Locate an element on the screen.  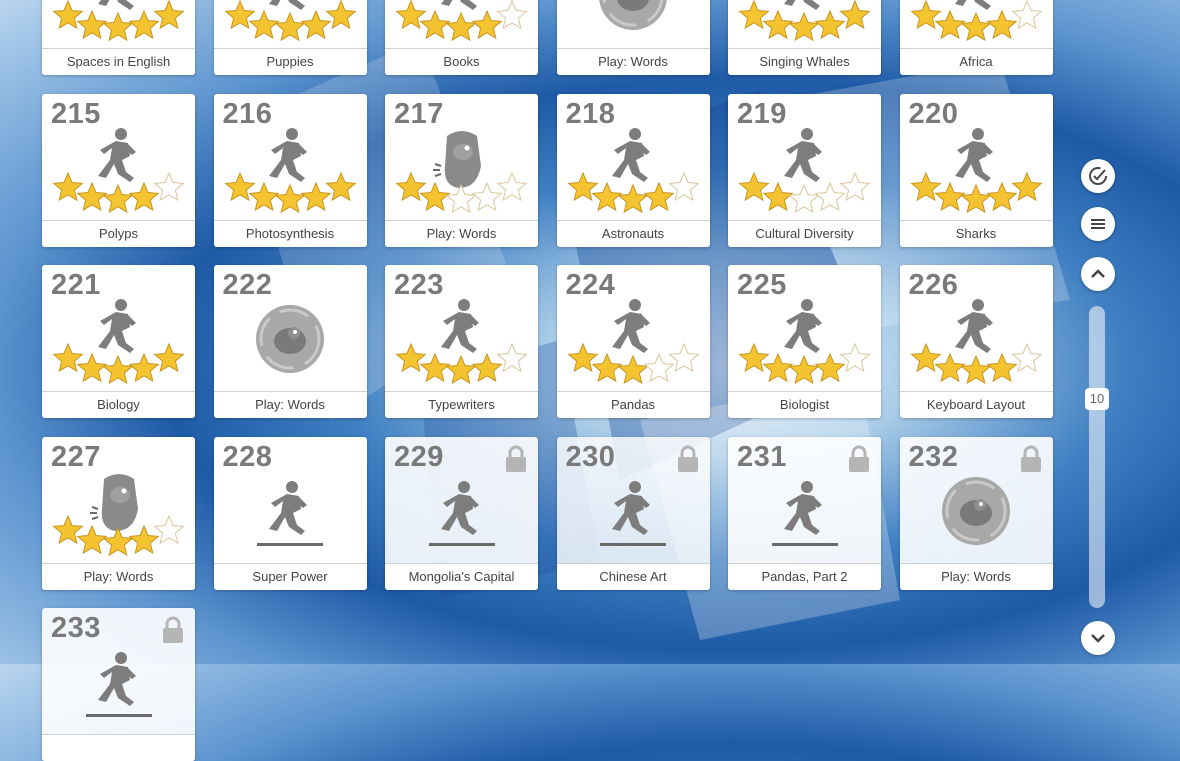
lesson-card: 229 Mongolia's Capital is located at coordinates (461, 513).